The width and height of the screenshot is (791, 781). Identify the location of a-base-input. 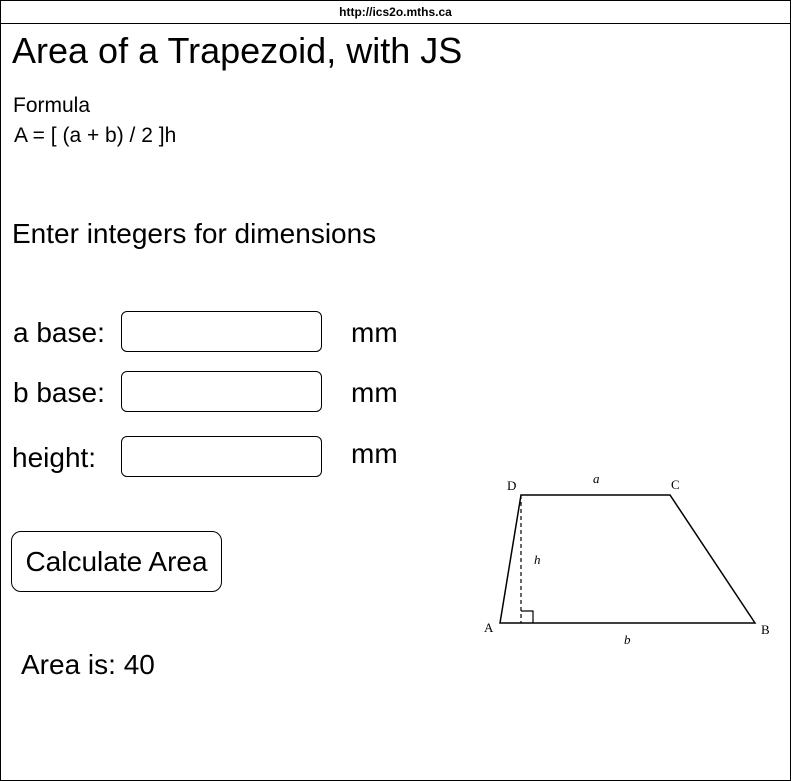
(221, 331).